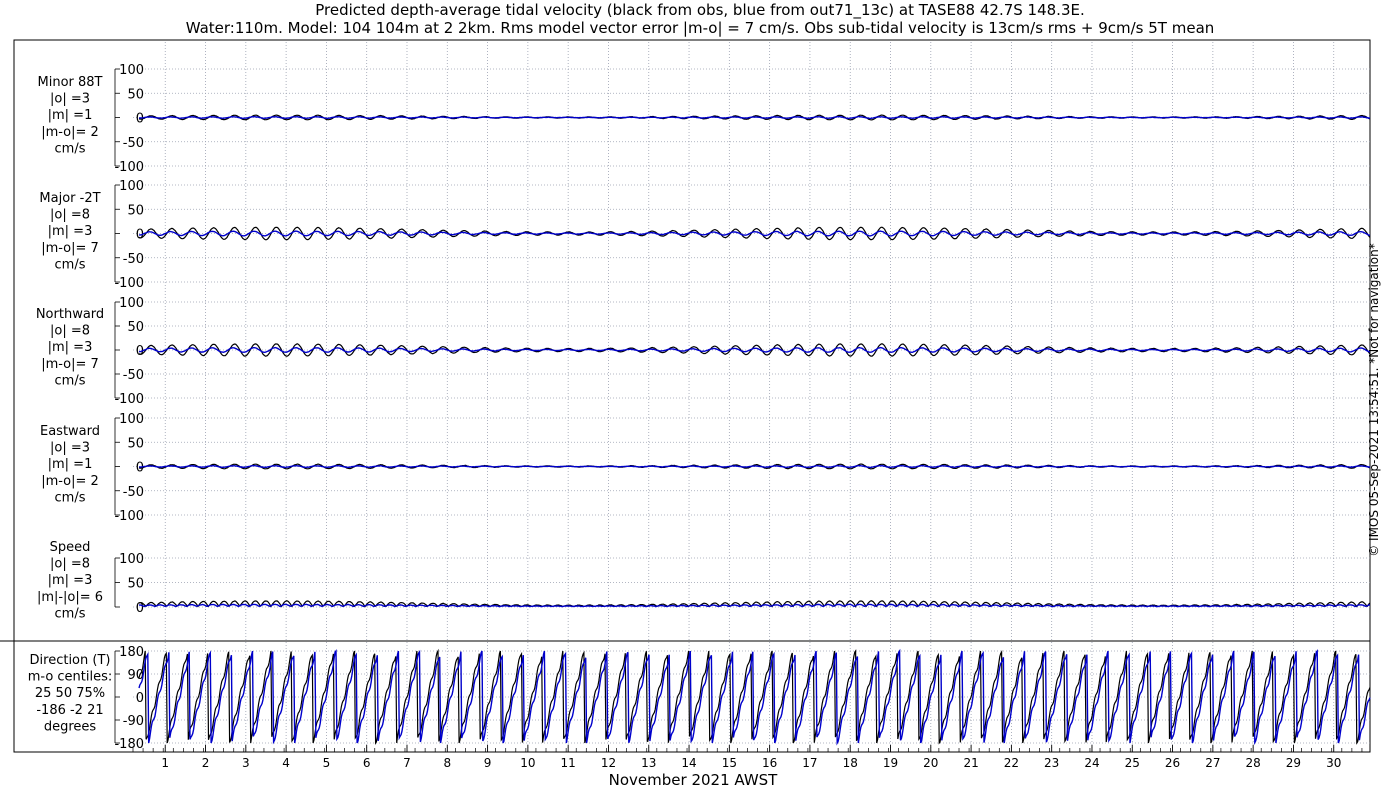 The width and height of the screenshot is (1400, 801). What do you see at coordinates (704, 580) in the screenshot?
I see `panel-speed: 100500Speed|o| =8|m| =3|m|-|o|= 6cm/s` at bounding box center [704, 580].